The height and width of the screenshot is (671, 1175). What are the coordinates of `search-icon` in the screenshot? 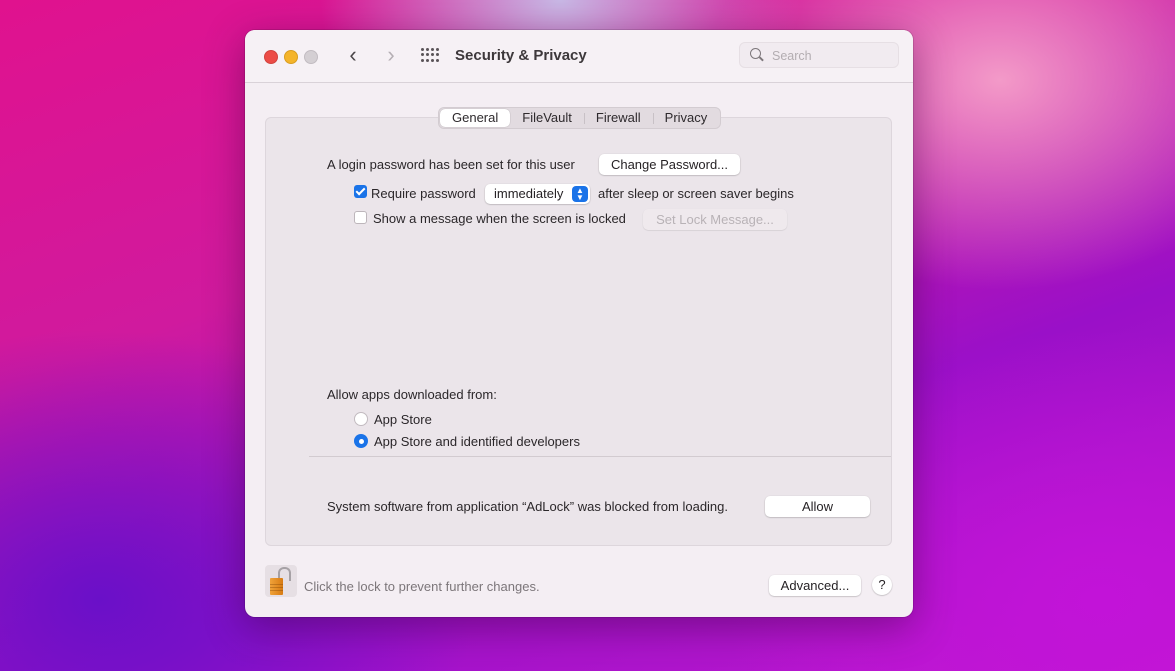 It's located at (755, 53).